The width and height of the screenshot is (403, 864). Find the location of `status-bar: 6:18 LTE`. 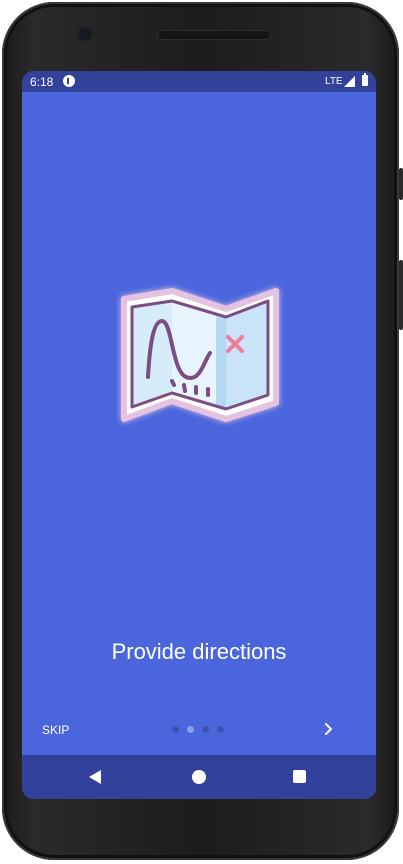

status-bar: 6:18 LTE is located at coordinates (199, 81).